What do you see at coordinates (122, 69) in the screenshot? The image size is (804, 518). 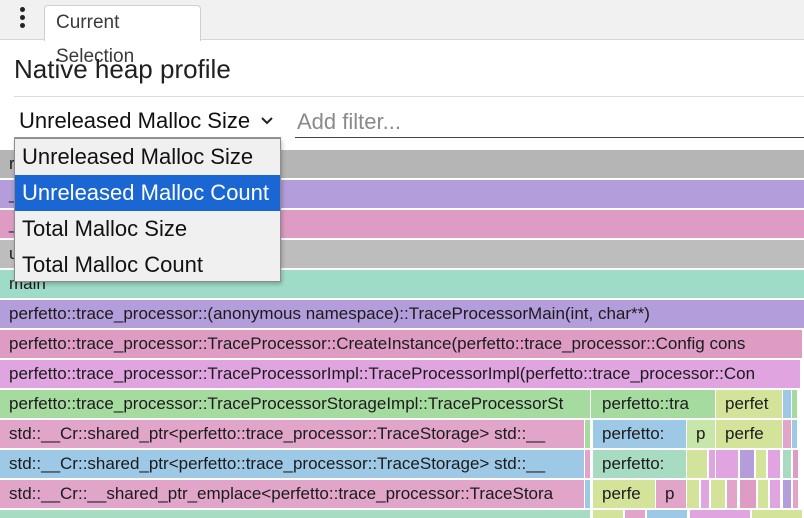 I see `panel-title: Native heap profile` at bounding box center [122, 69].